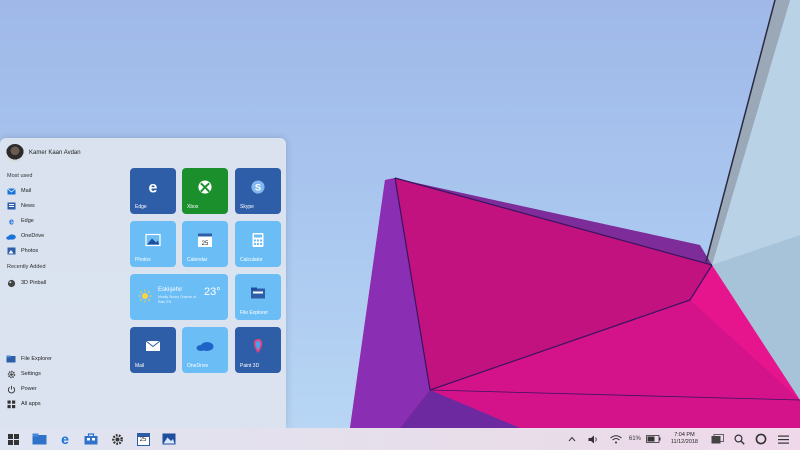 The width and height of the screenshot is (800, 450). I want to click on battery-button, so click(654, 439).